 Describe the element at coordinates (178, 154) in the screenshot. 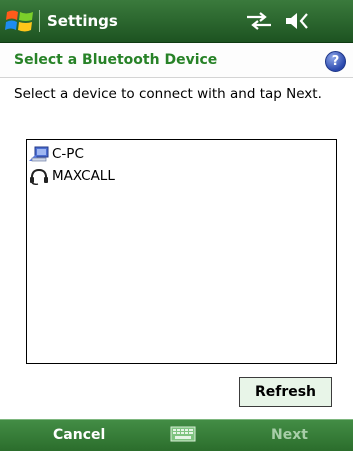

I see `list-item-c-pc: C-PC` at that location.